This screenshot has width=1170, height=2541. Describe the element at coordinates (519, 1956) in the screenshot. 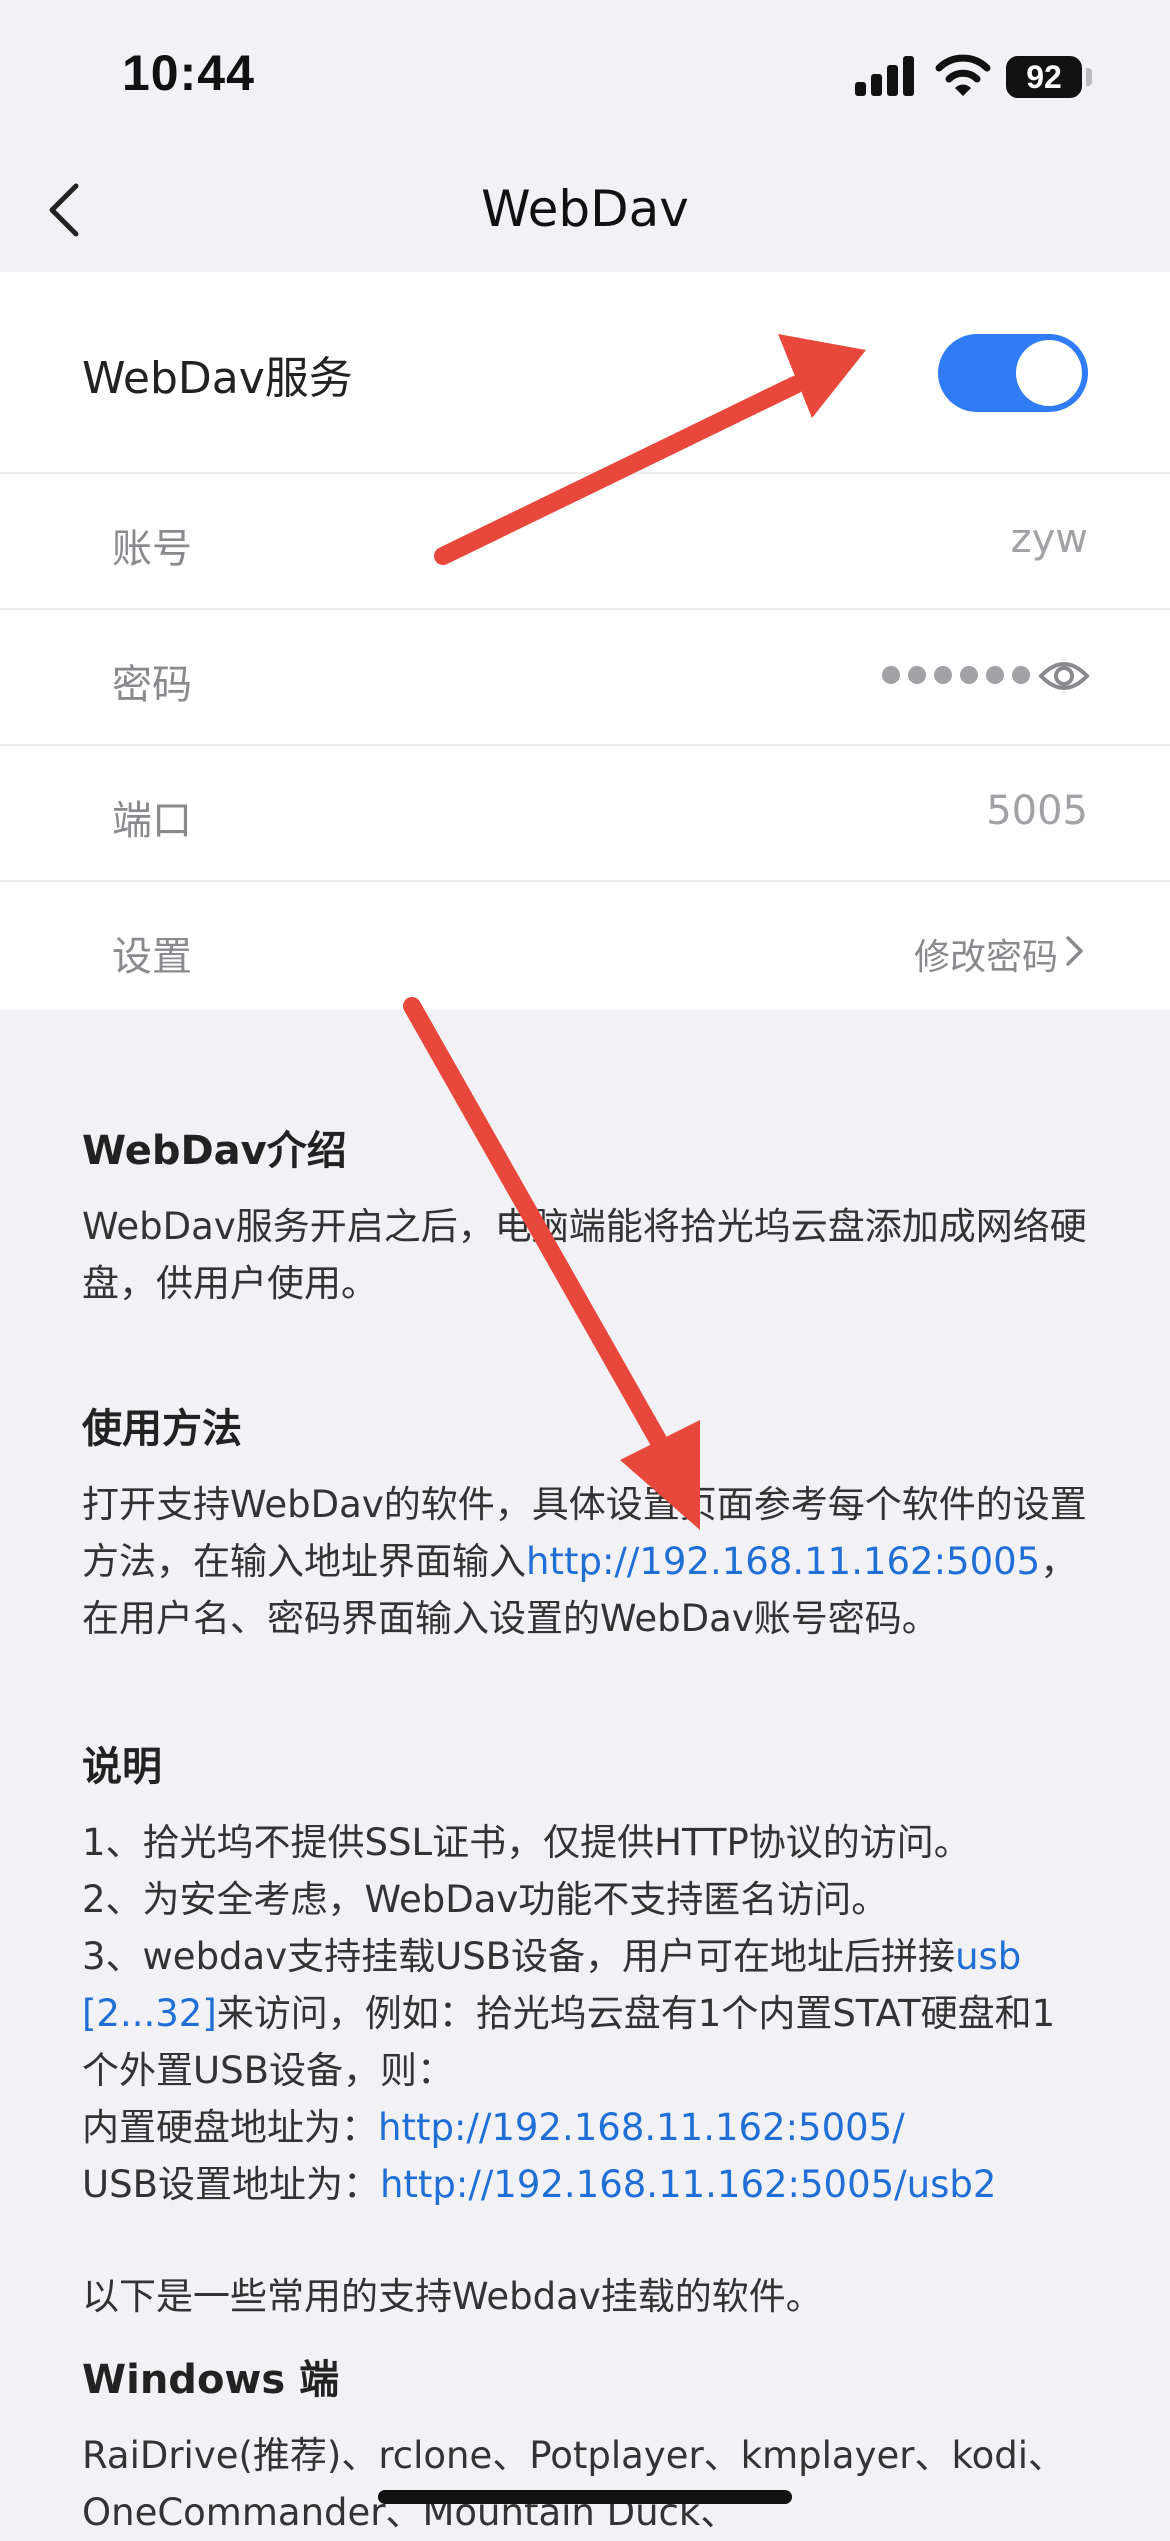

I see `notes-item-3-before: 3、webdav支持挂载USB设备，用户可在地址后拼接` at that location.